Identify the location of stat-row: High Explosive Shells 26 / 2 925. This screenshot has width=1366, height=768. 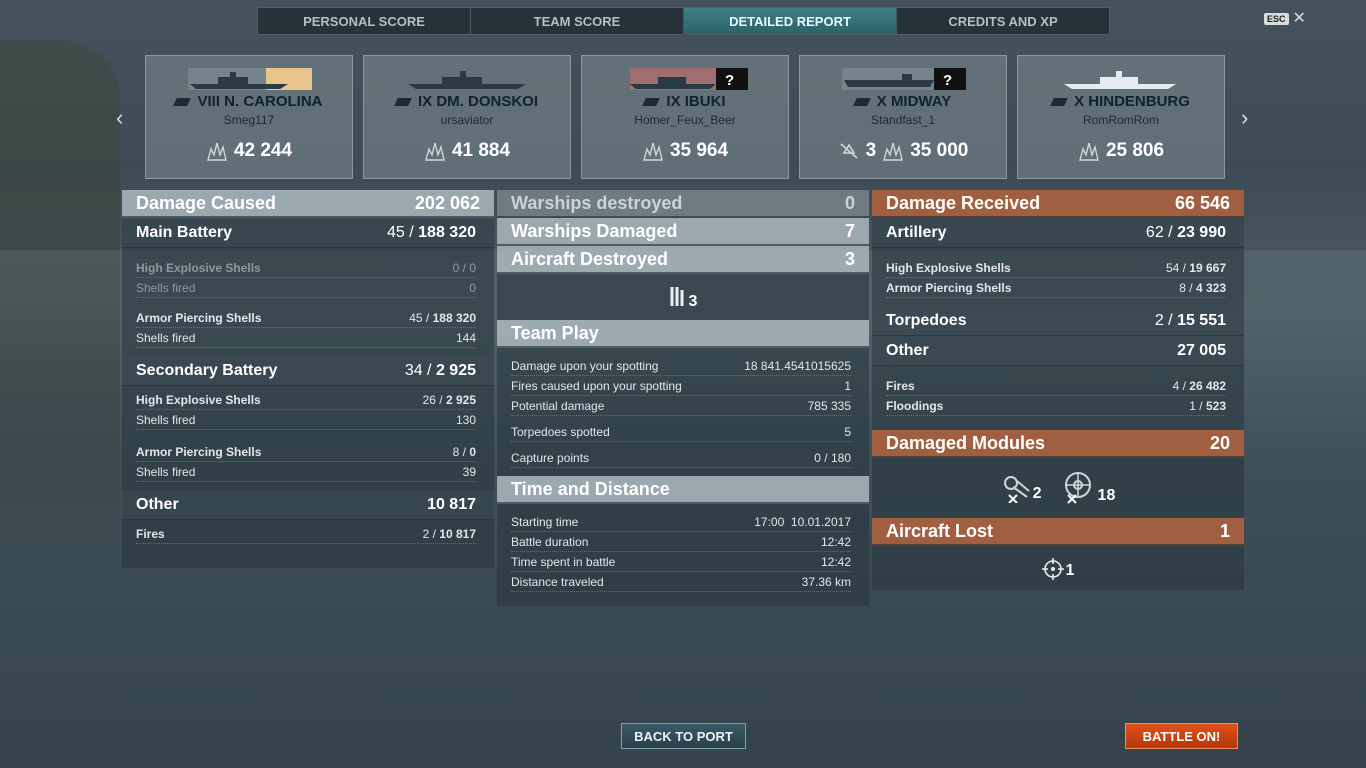
(306, 400).